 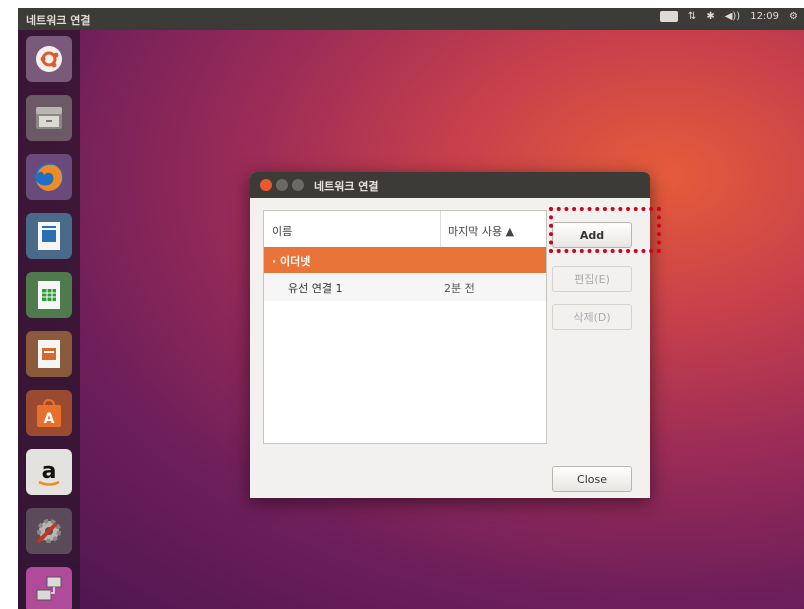 What do you see at coordinates (692, 16) in the screenshot?
I see `network-updown-icon: ⇅` at bounding box center [692, 16].